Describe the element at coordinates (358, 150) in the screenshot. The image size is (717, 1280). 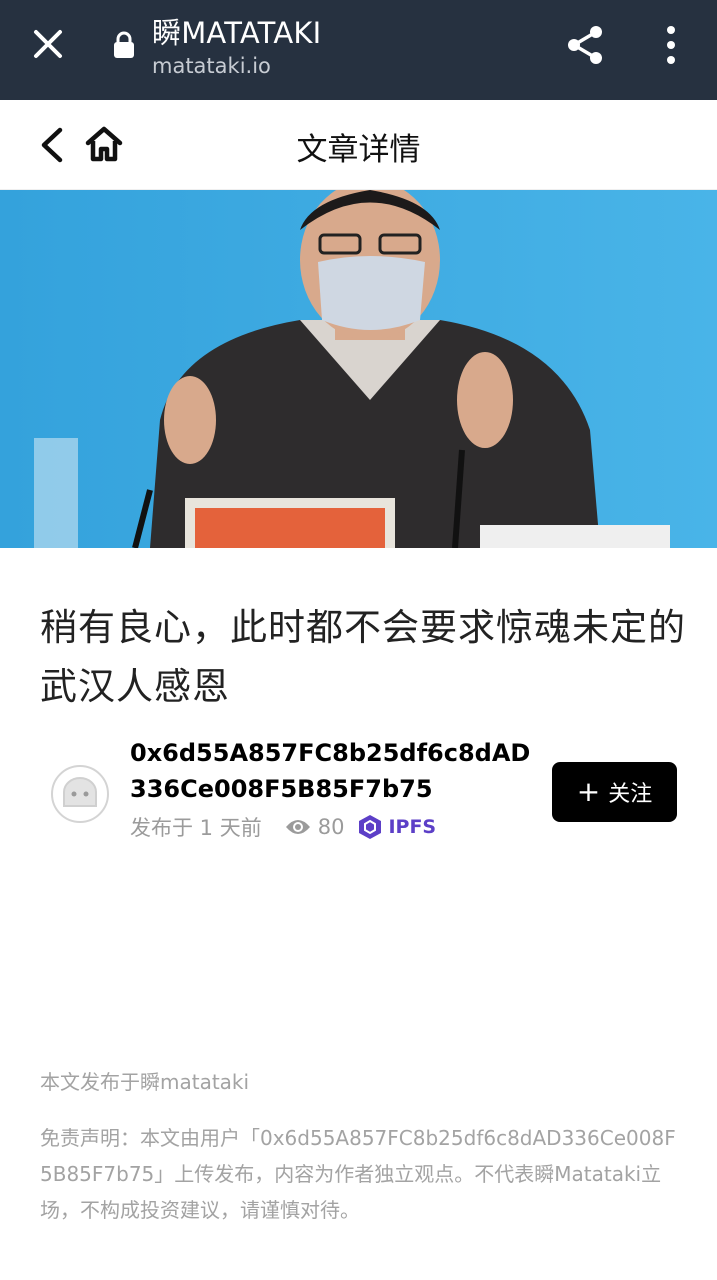
I see `page-title: 文章详情` at that location.